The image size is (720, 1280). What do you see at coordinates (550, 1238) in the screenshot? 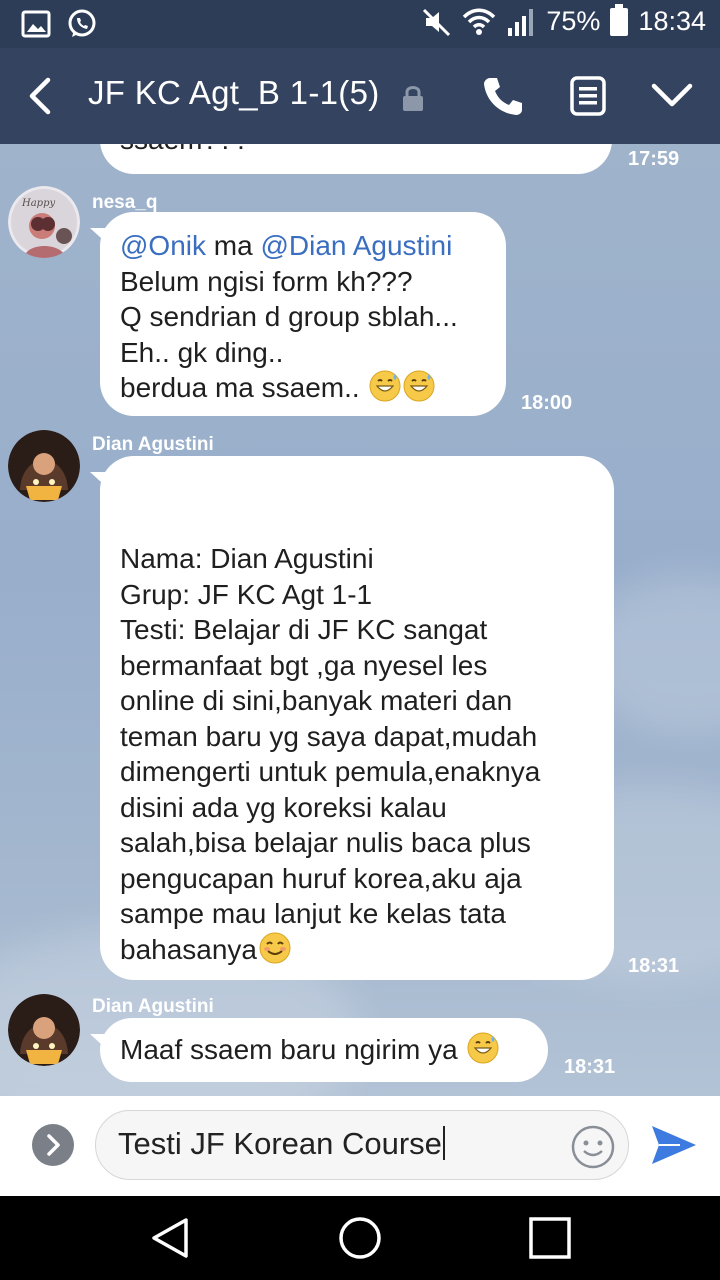
I see `nav-recent-icon` at bounding box center [550, 1238].